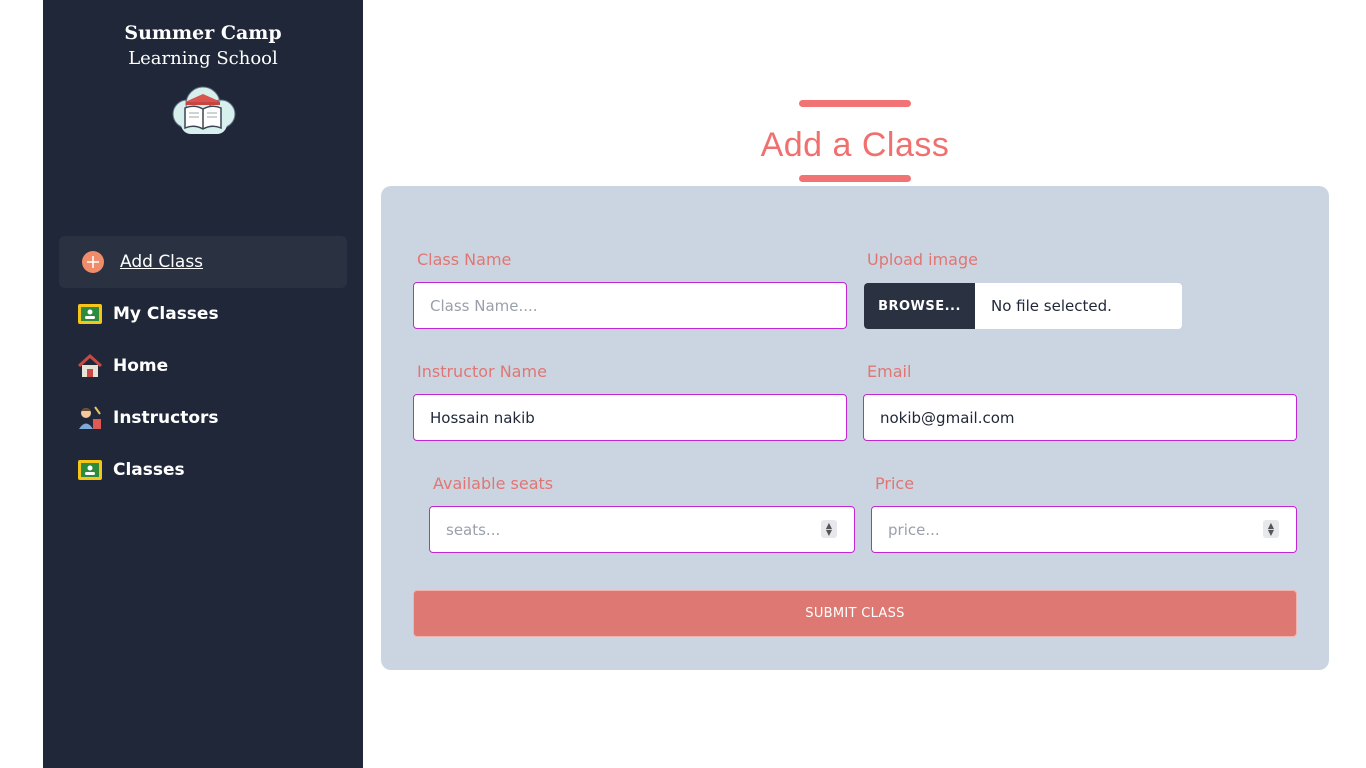  I want to click on price-label: Price, so click(895, 483).